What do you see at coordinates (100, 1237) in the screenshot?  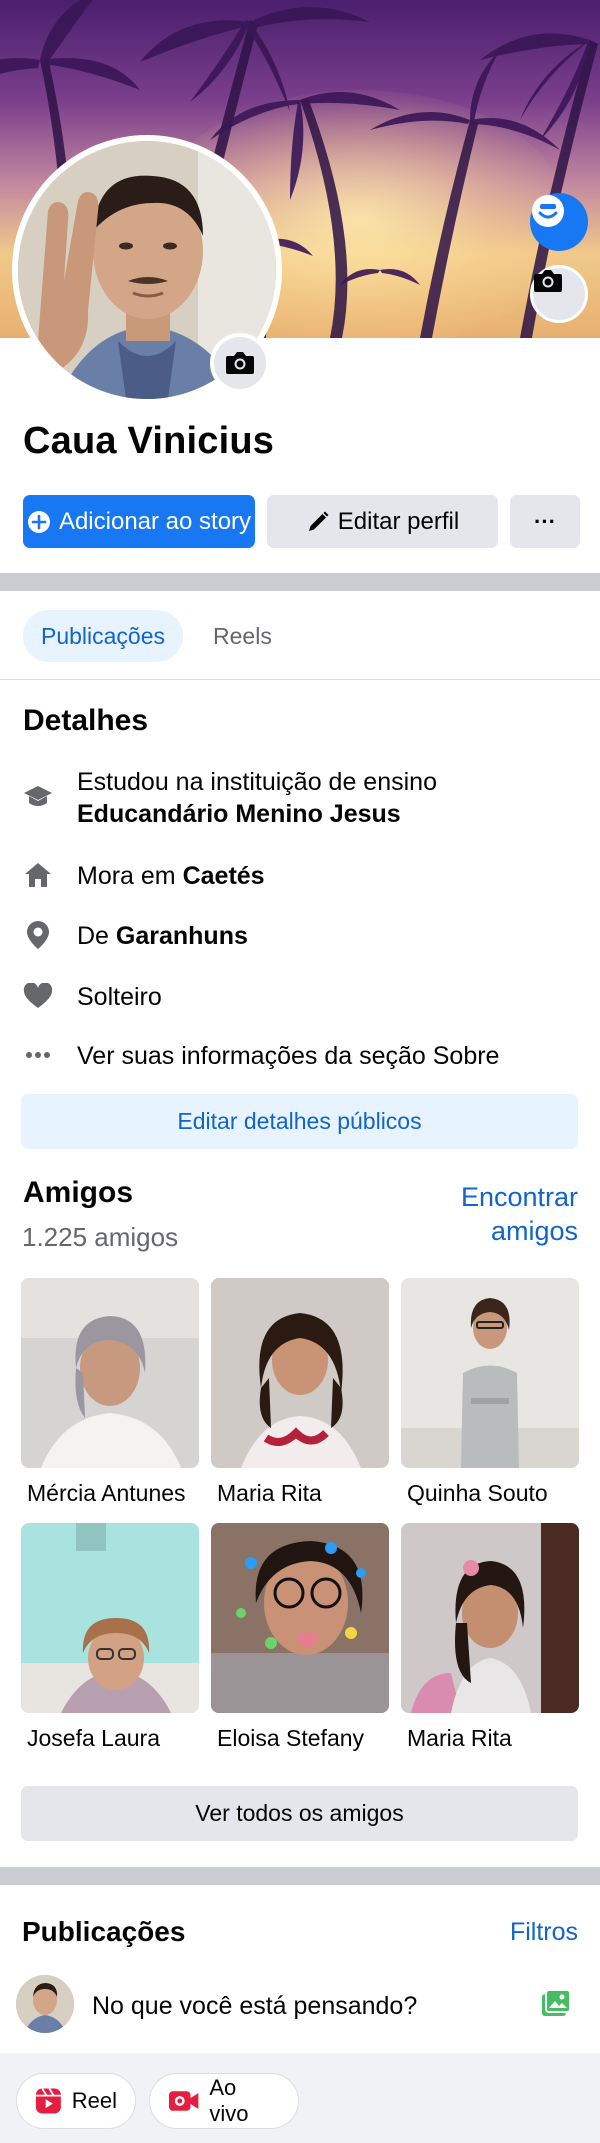 I see `friends-count: 1.225 amigos` at bounding box center [100, 1237].